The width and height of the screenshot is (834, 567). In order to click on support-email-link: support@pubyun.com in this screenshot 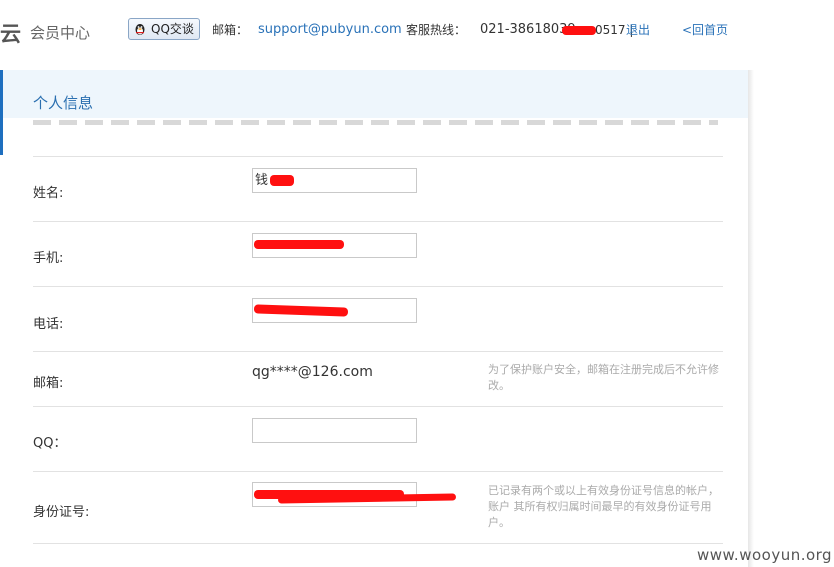, I will do `click(330, 30)`.